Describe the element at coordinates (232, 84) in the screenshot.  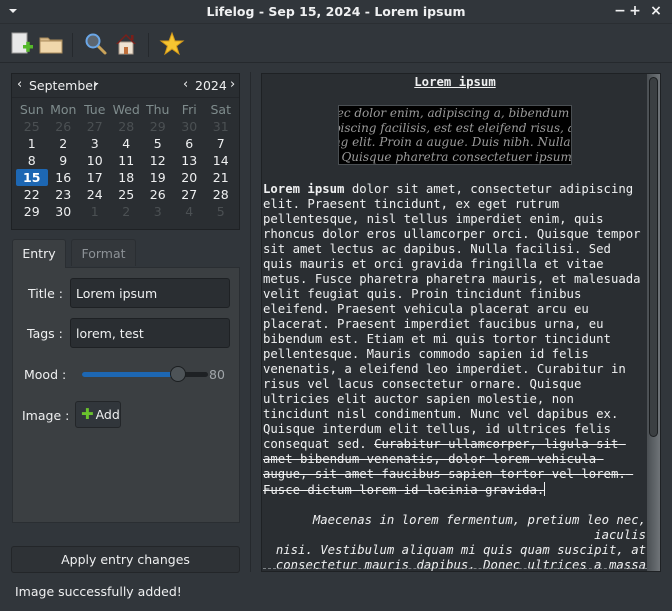
I see `next-year-button: ›` at that location.